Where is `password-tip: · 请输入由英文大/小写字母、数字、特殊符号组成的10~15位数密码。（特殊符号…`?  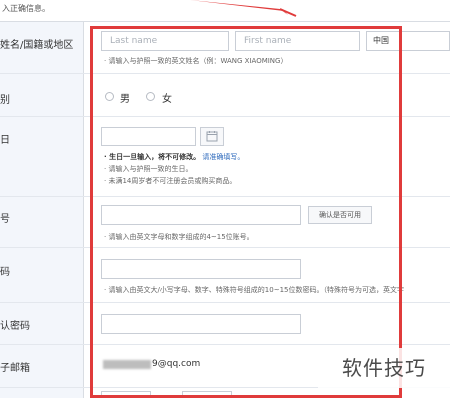 password-tip: · 请输入由英文大/小写字母、数字、特殊符号组成的10~15位数密码。（特殊符号… is located at coordinates (254, 290).